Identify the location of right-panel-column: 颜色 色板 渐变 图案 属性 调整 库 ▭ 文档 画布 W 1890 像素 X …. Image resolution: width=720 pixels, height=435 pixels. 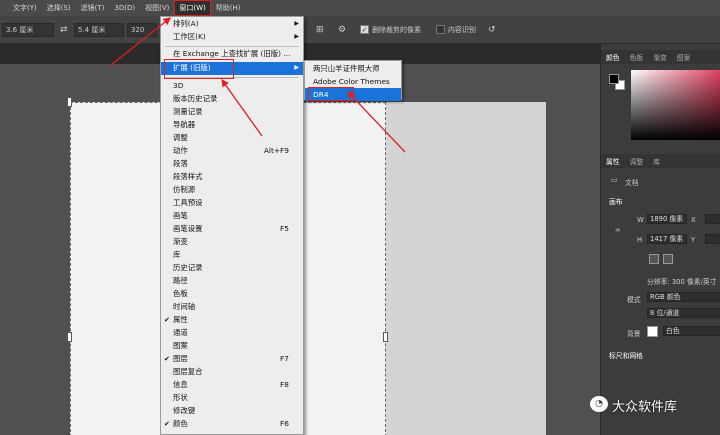
(660, 239).